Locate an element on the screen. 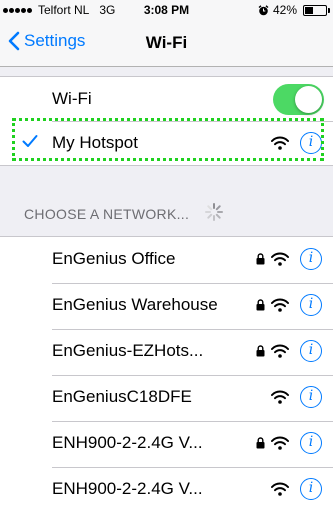 Image resolution: width=333 pixels, height=516 pixels. wifi-label: Wi-Fi is located at coordinates (72, 98).